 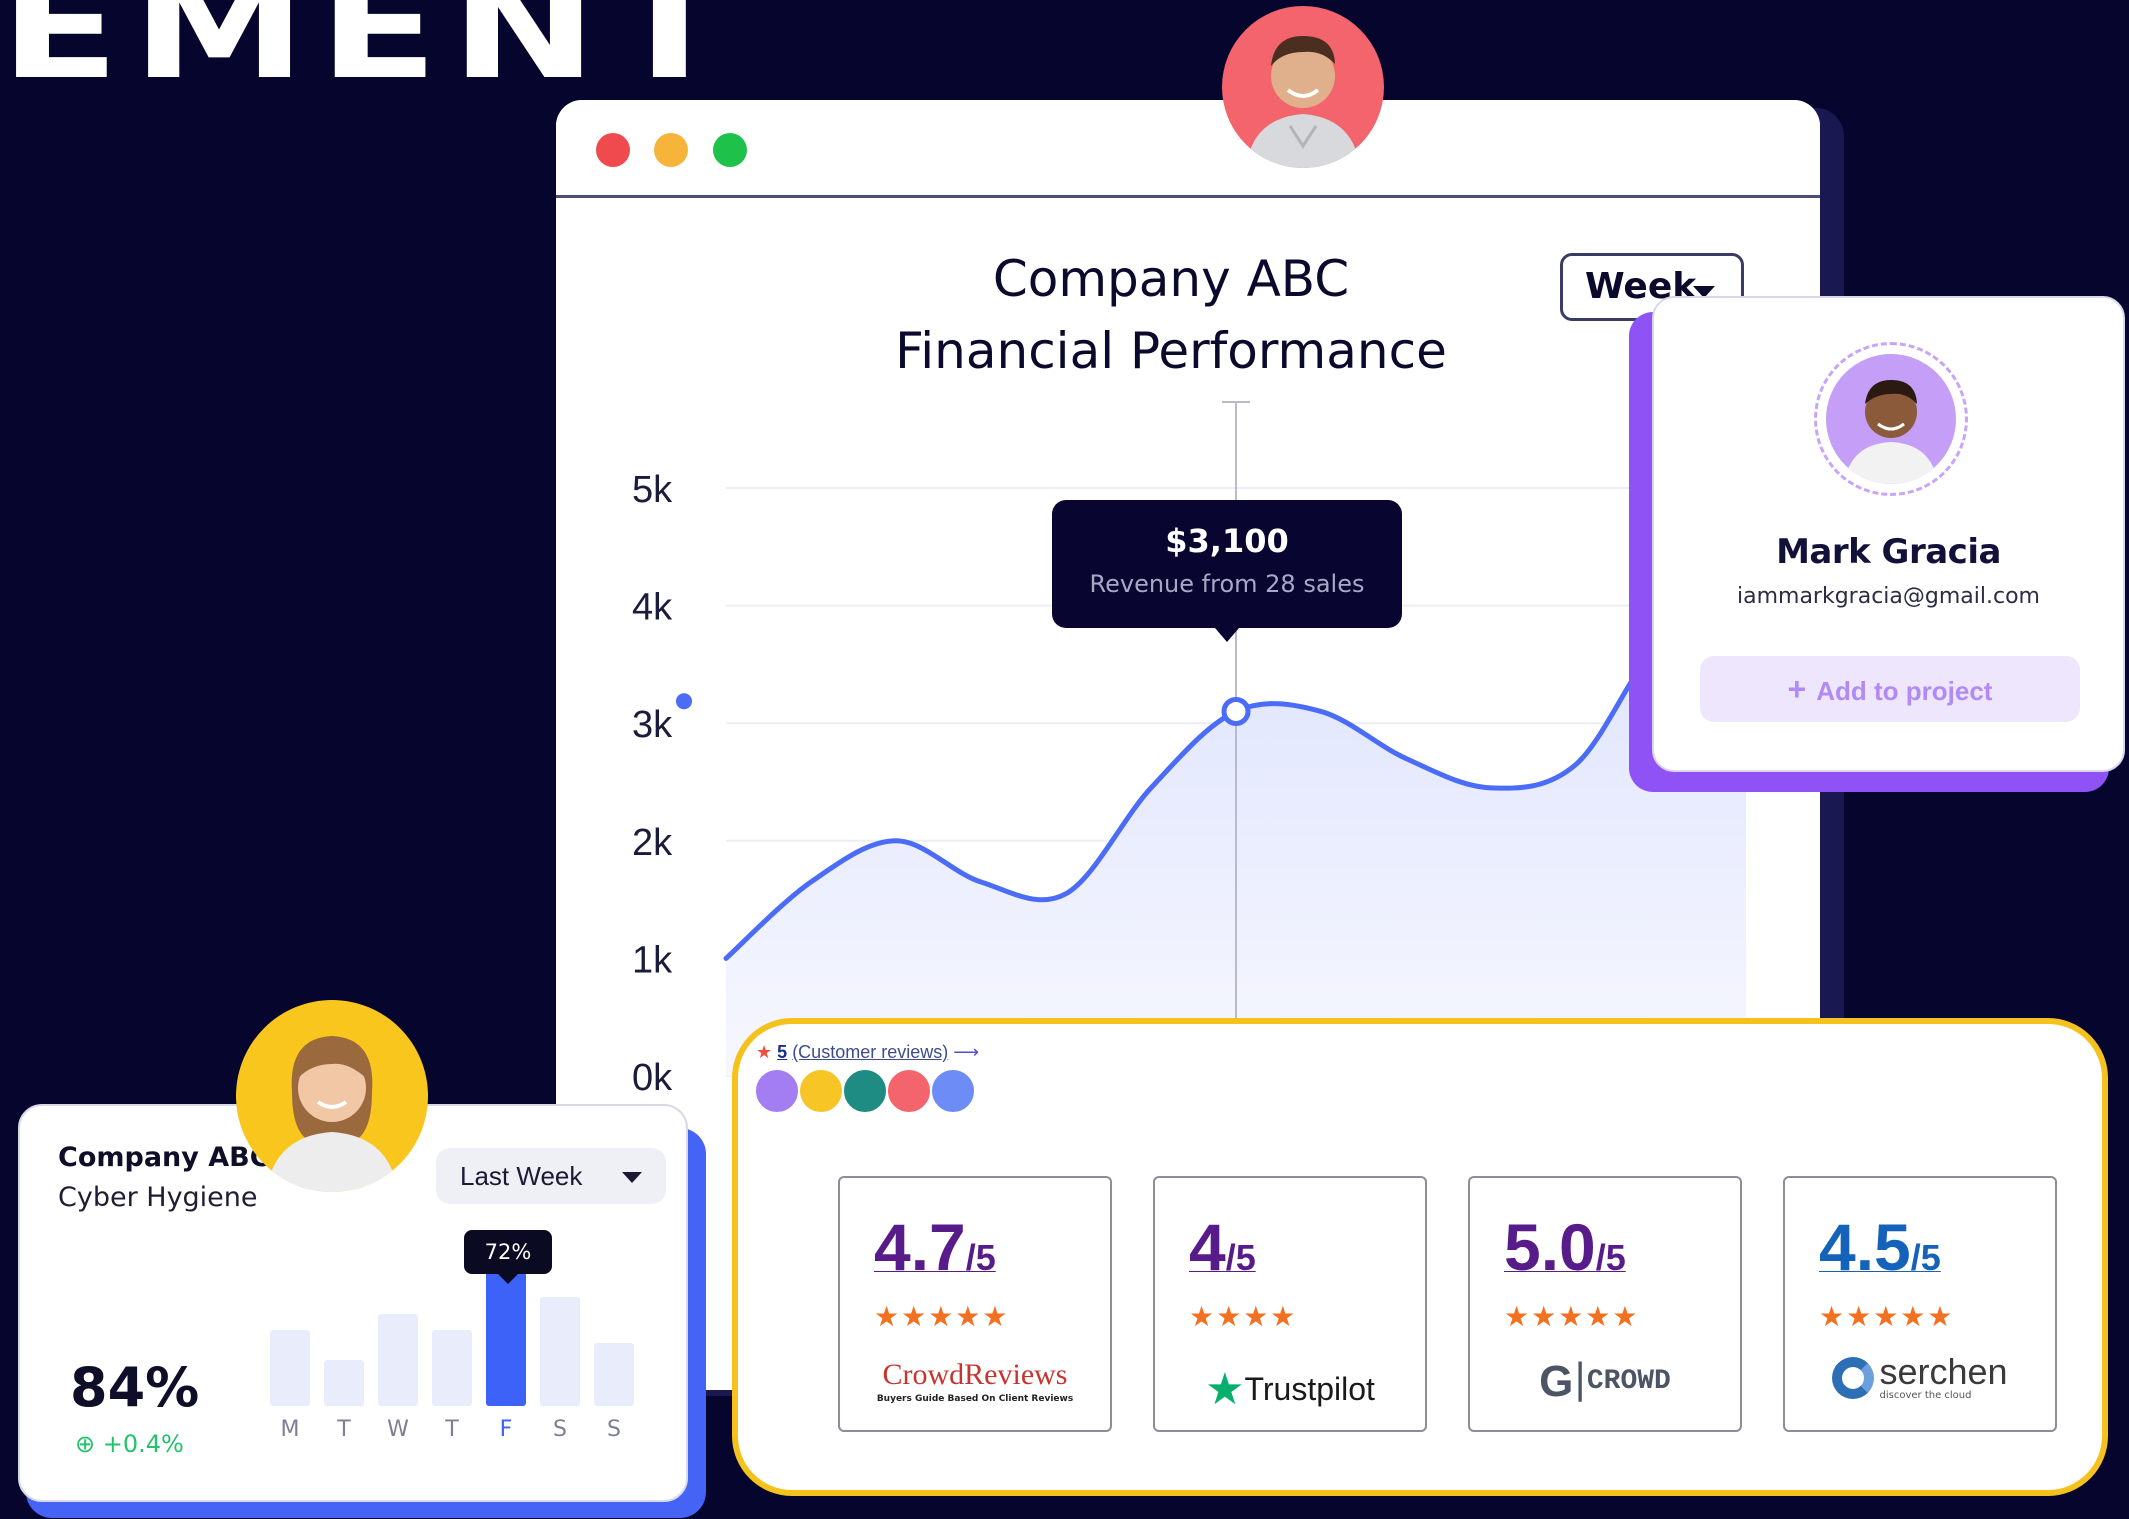 What do you see at coordinates (1853, 1377) in the screenshot?
I see `serchen-swirl-icon` at bounding box center [1853, 1377].